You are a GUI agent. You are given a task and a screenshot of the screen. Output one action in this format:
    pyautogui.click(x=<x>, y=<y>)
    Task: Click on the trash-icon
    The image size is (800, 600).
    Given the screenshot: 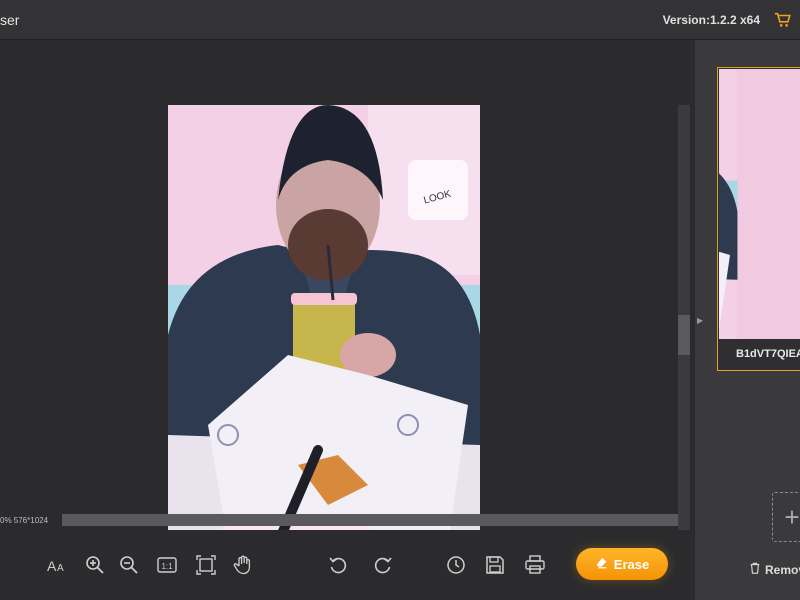 What is the action you would take?
    pyautogui.click(x=755, y=569)
    